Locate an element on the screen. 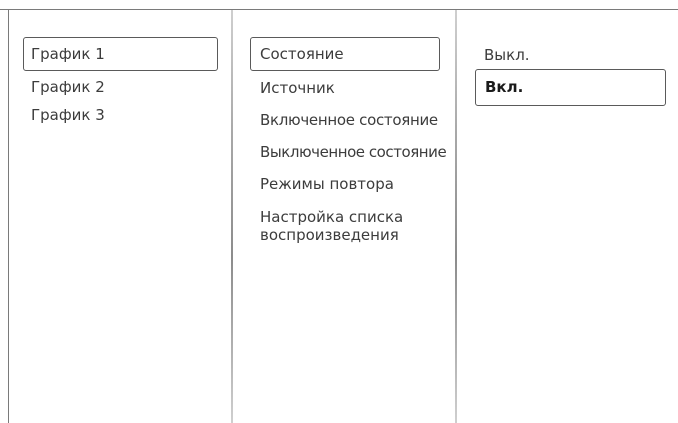 This screenshot has width=678, height=423. settings-item-source: Источник is located at coordinates (350, 86).